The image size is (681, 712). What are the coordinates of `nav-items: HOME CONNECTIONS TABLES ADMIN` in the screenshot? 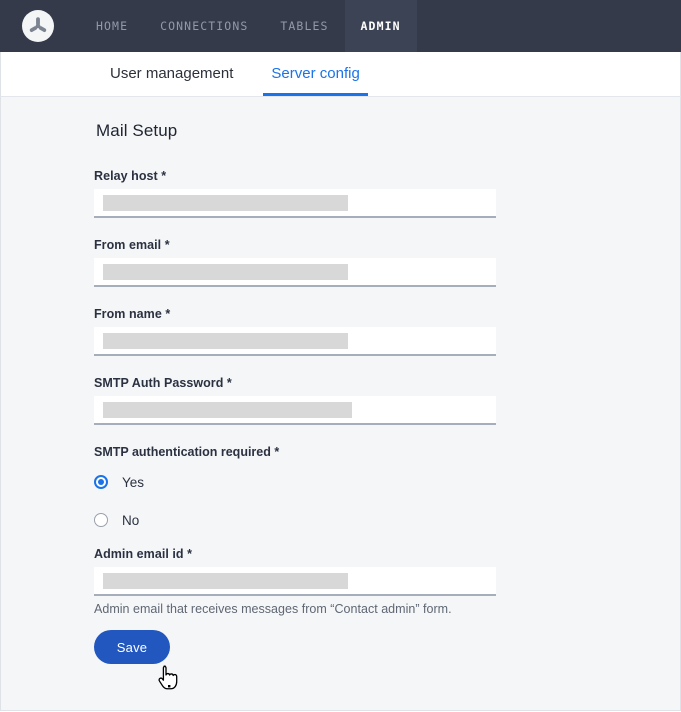 It's located at (248, 26).